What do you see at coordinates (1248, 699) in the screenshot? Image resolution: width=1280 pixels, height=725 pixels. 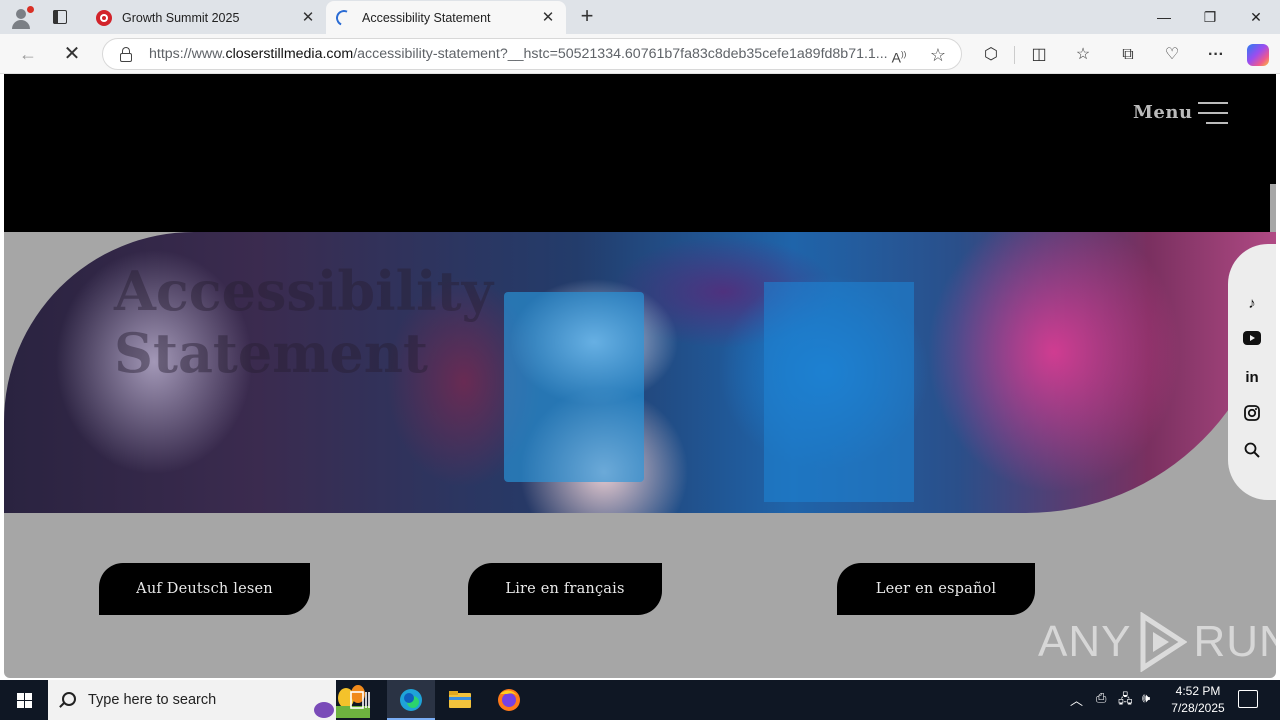 I see `notifications-icon` at bounding box center [1248, 699].